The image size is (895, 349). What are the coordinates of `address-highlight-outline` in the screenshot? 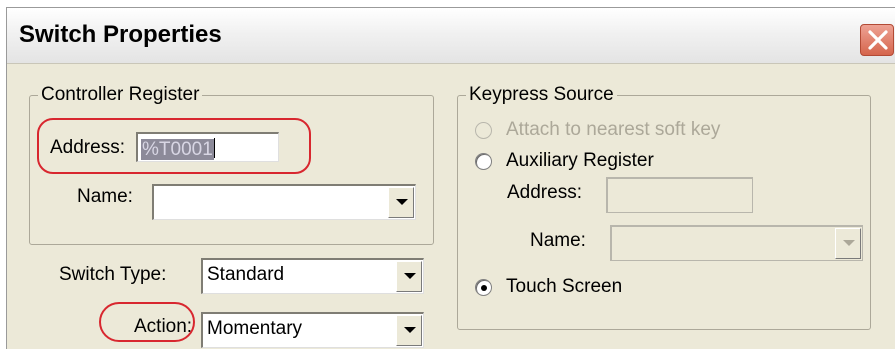 It's located at (174, 146).